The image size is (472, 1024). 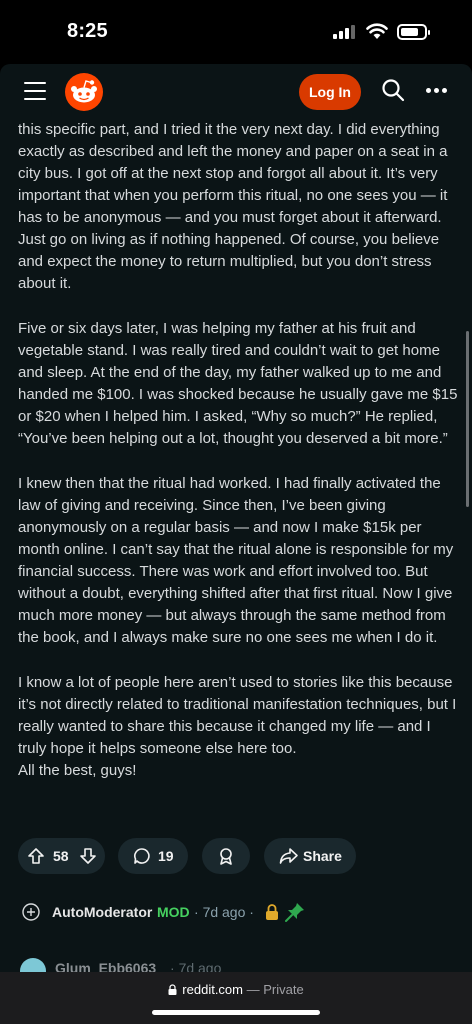 I want to click on status-time: 8:25, so click(x=87, y=31).